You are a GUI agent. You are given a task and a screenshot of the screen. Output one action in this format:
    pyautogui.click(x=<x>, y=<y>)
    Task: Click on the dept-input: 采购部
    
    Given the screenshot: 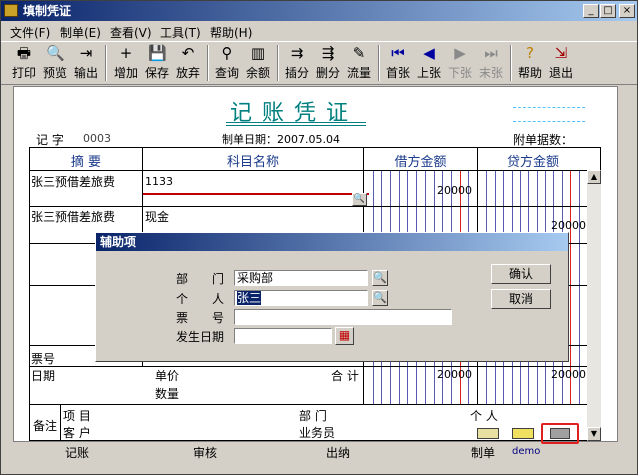 What is the action you would take?
    pyautogui.click(x=301, y=278)
    